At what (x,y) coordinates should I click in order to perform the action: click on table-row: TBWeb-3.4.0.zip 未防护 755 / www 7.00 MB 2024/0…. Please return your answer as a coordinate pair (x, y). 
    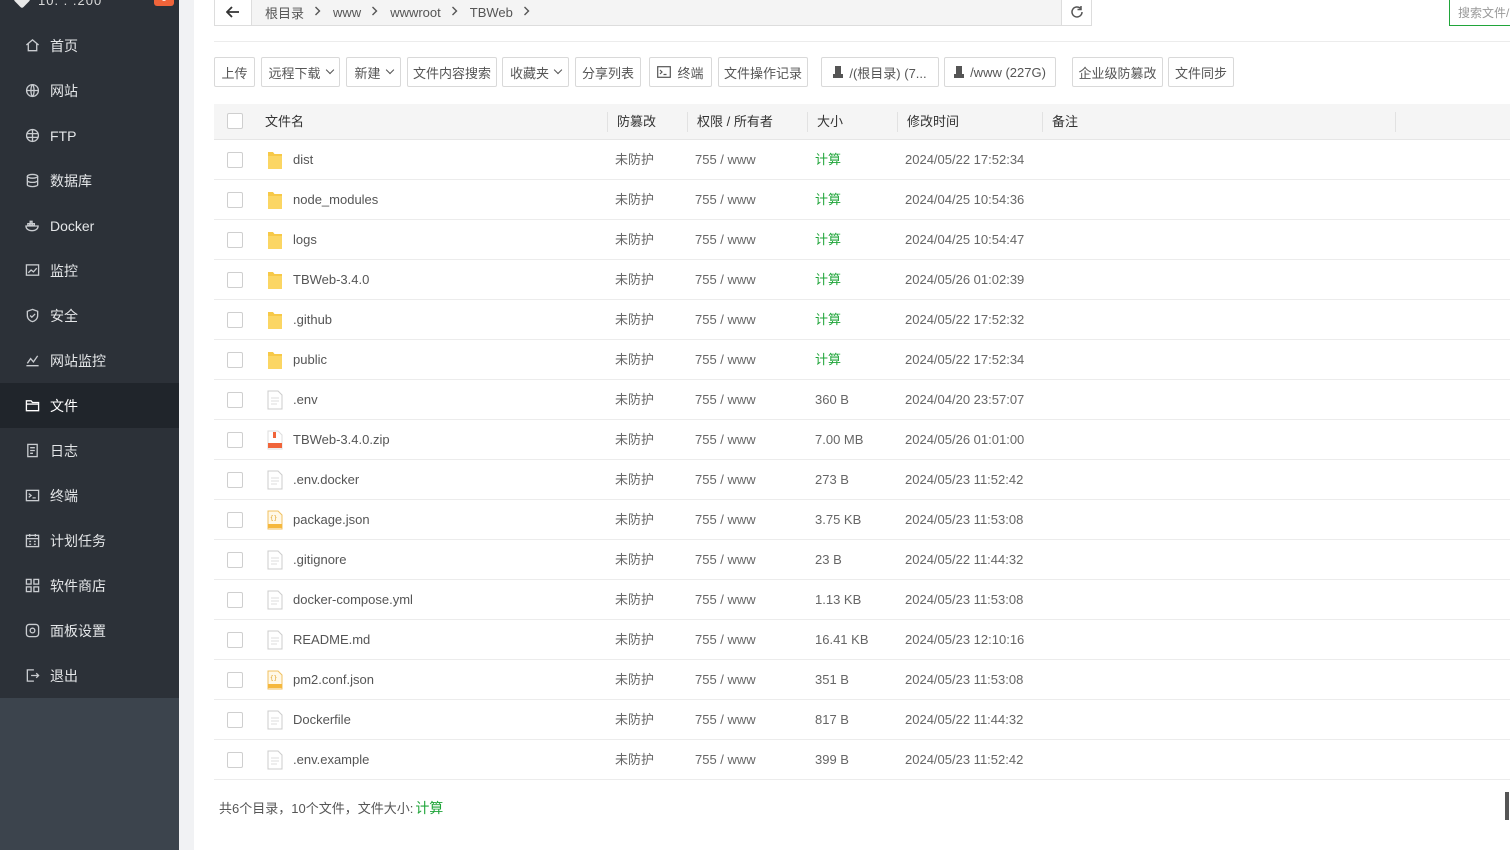
    Looking at the image, I should click on (862, 440).